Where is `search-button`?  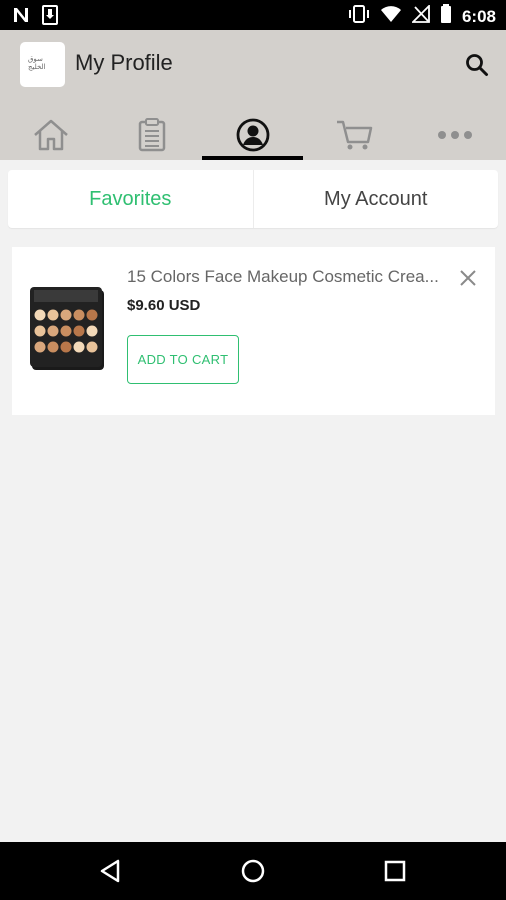 search-button is located at coordinates (477, 65).